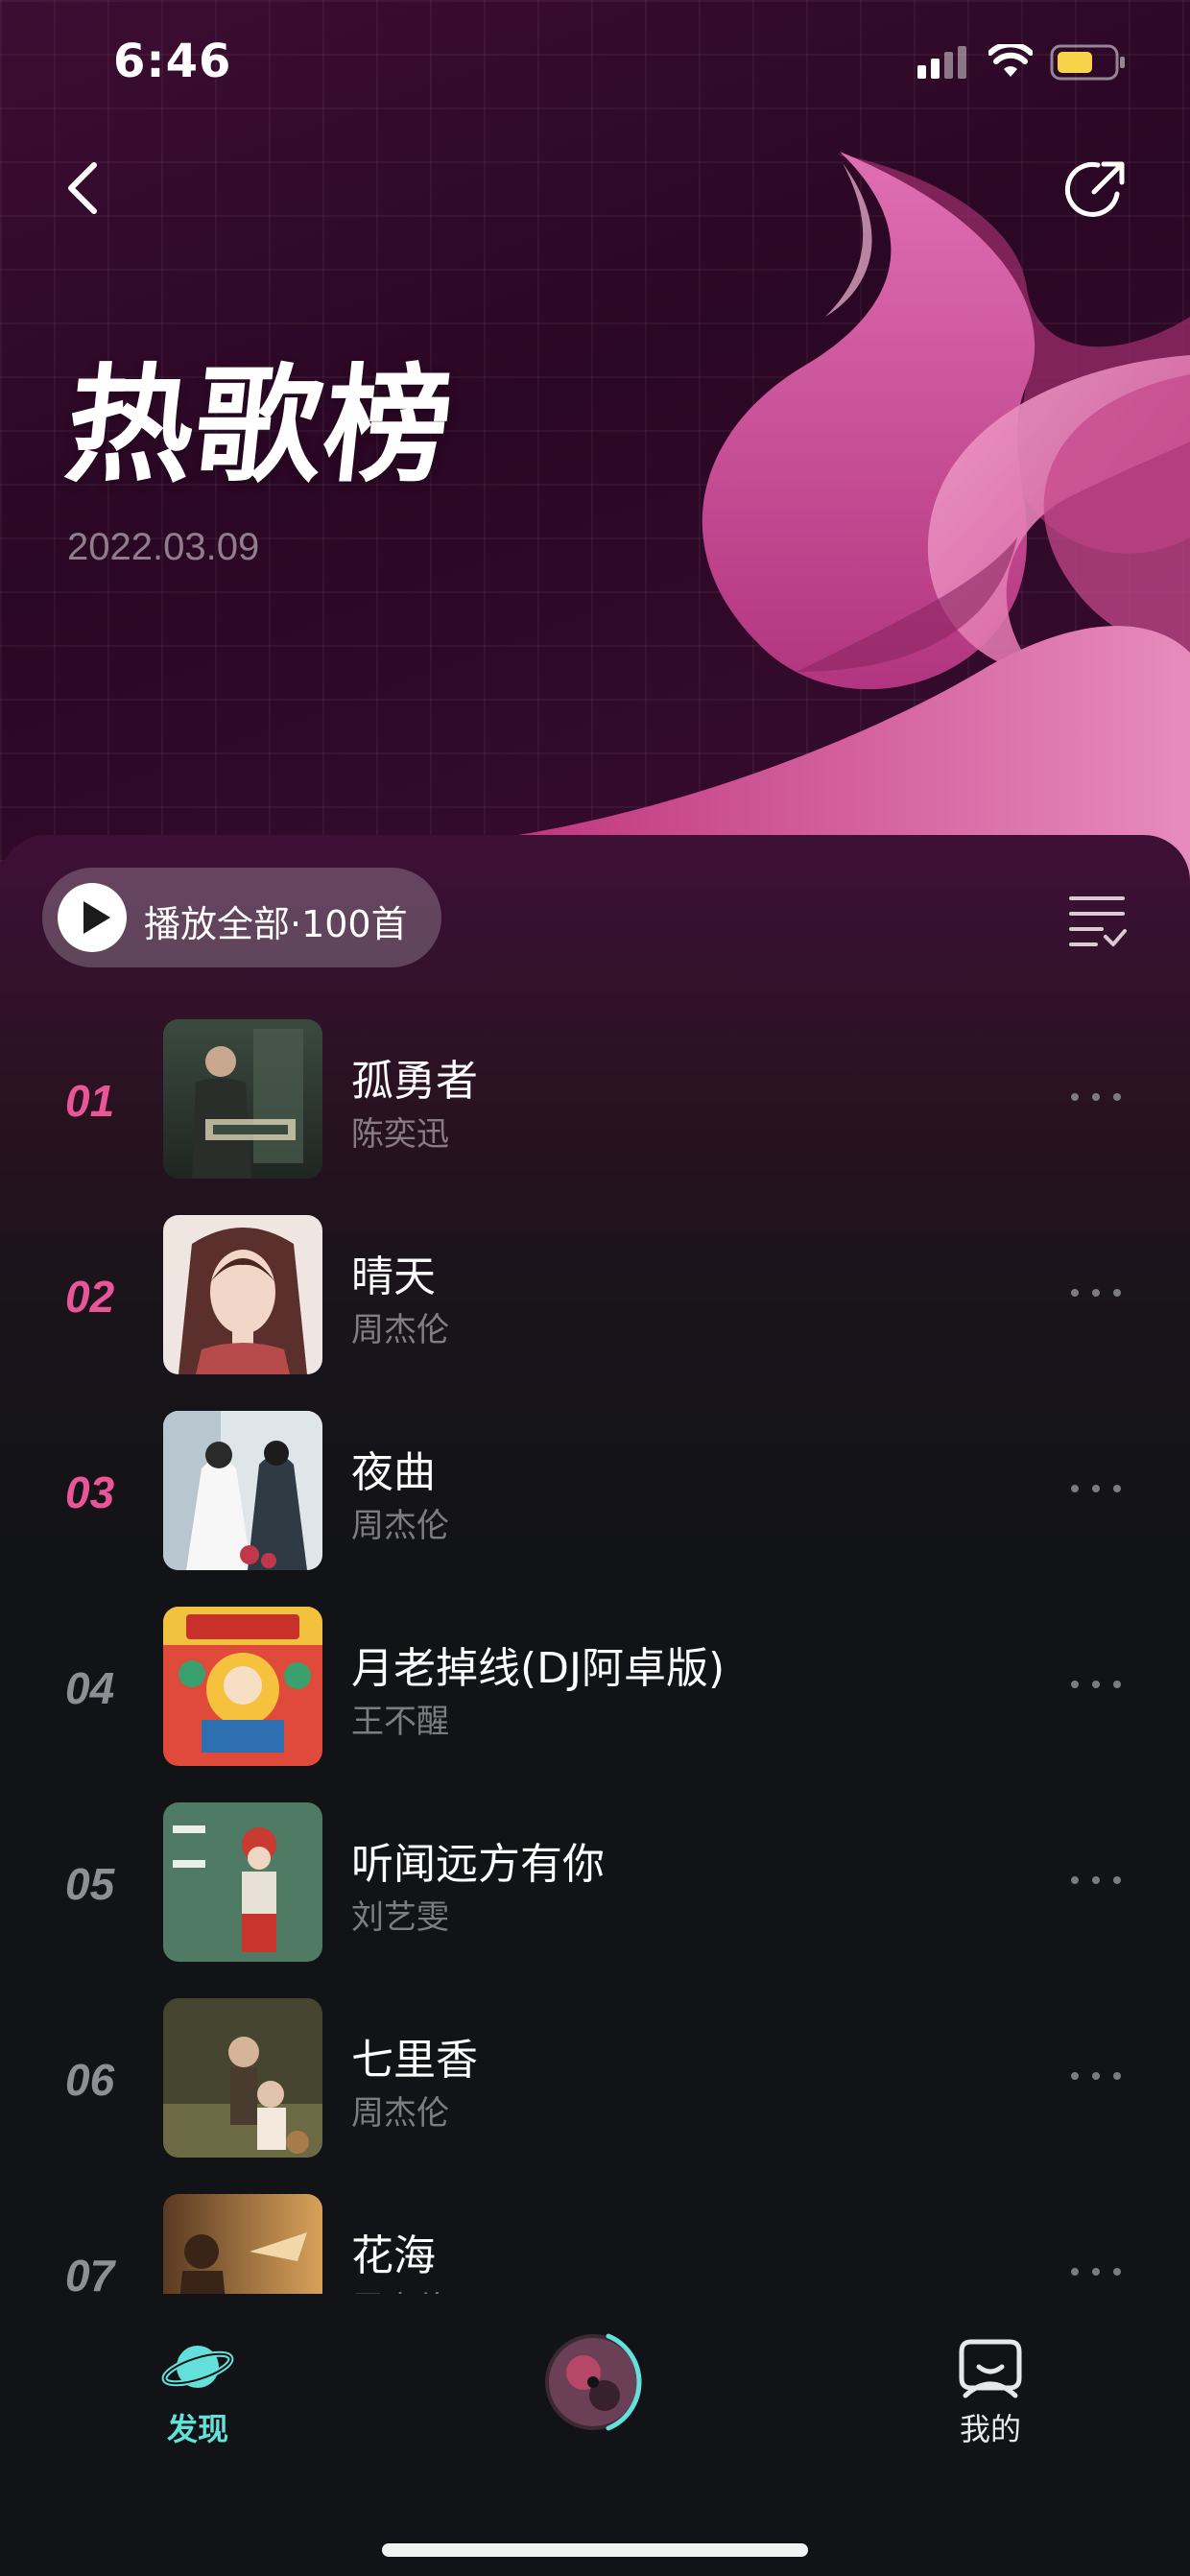 The image size is (1190, 2576). Describe the element at coordinates (990, 2429) in the screenshot. I see `tab-mine-label: 我的` at that location.